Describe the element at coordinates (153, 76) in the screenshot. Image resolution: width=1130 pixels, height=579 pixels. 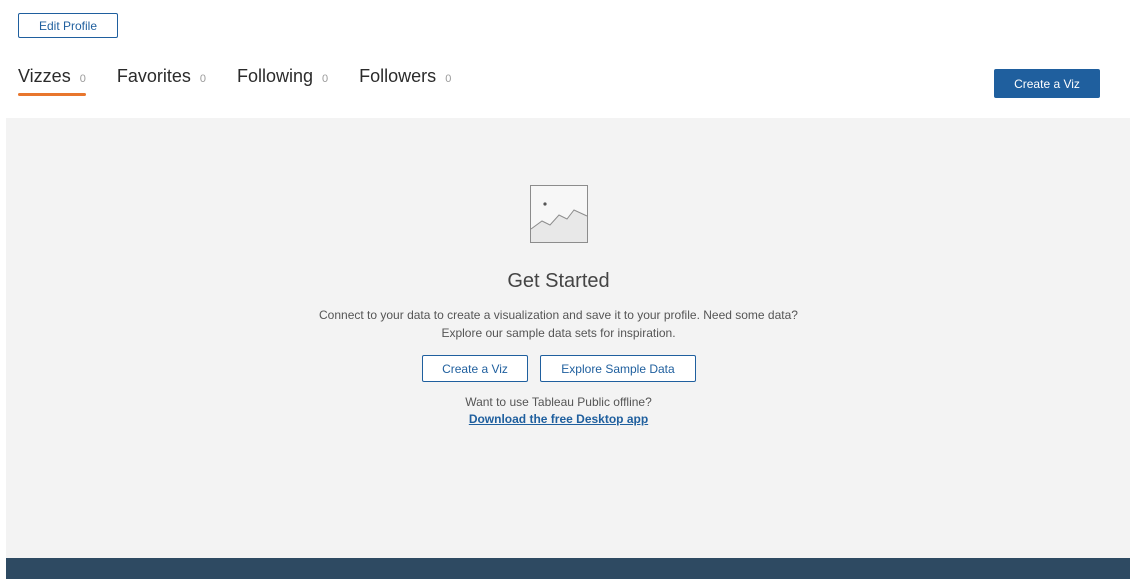
I see `tab-label: Favorites` at that location.